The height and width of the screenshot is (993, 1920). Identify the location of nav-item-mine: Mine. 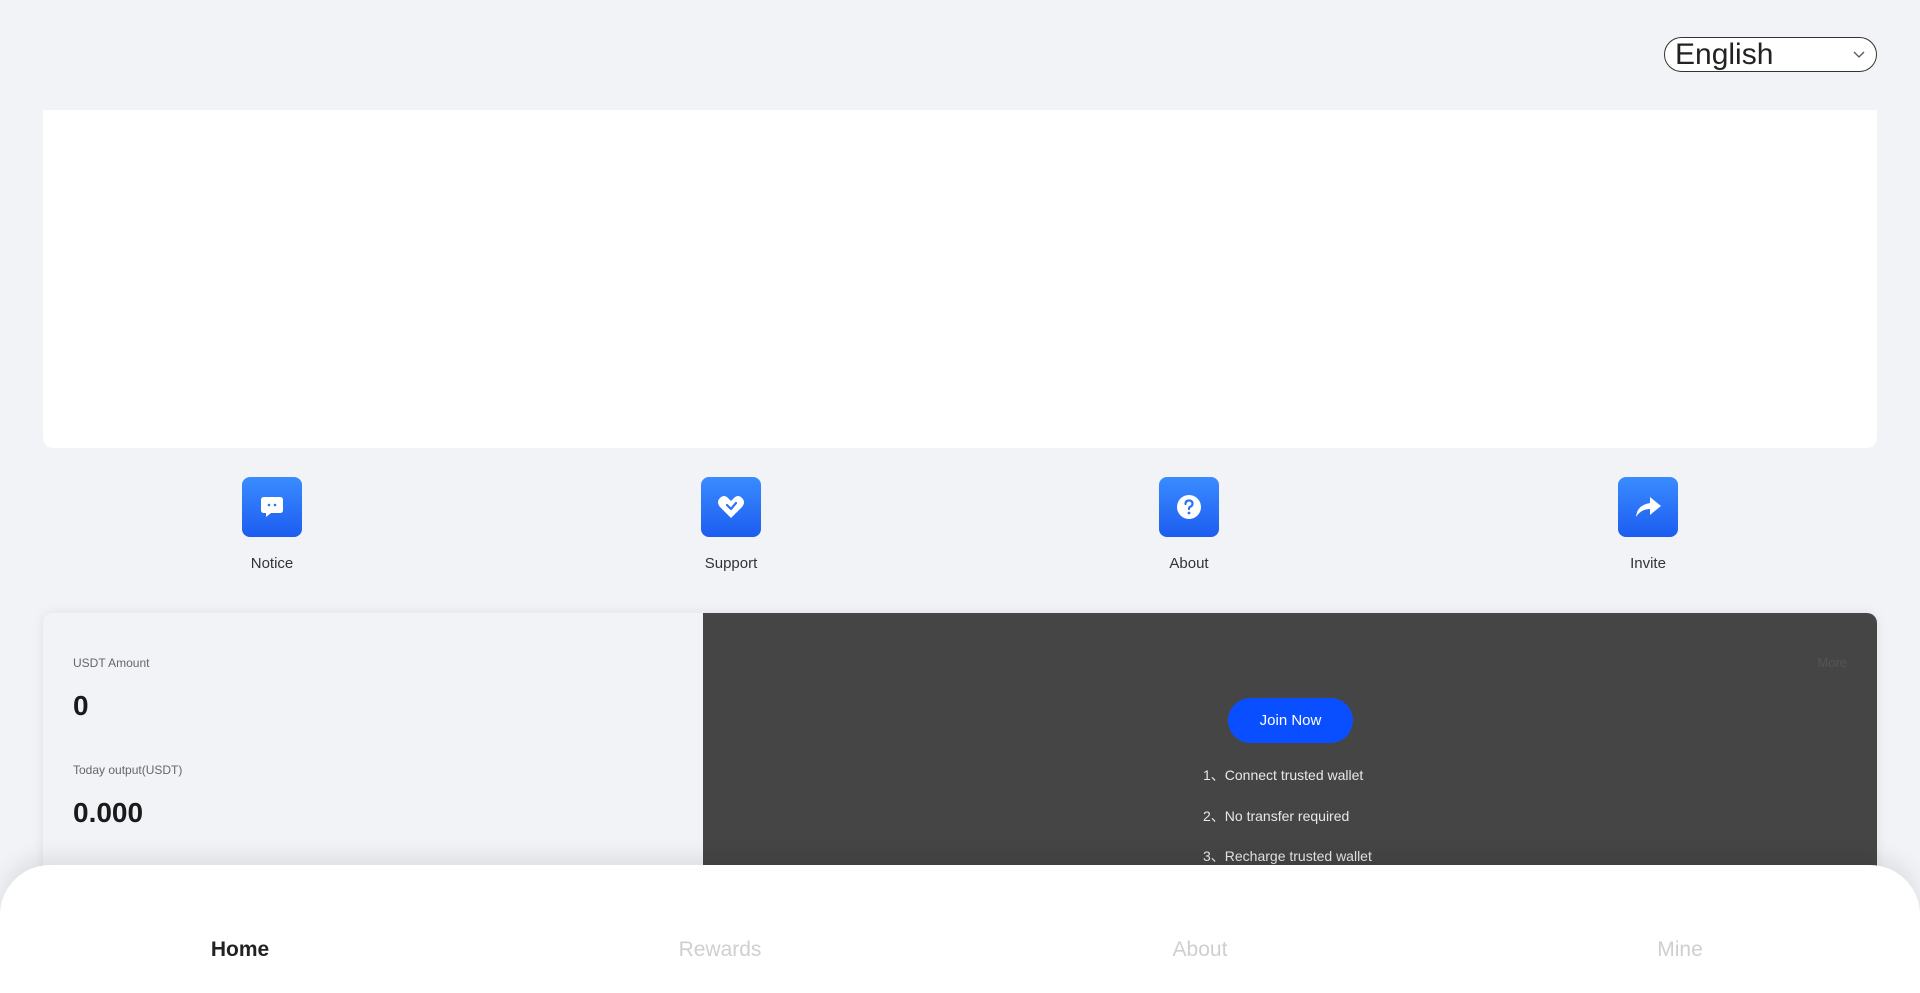
(1680, 950).